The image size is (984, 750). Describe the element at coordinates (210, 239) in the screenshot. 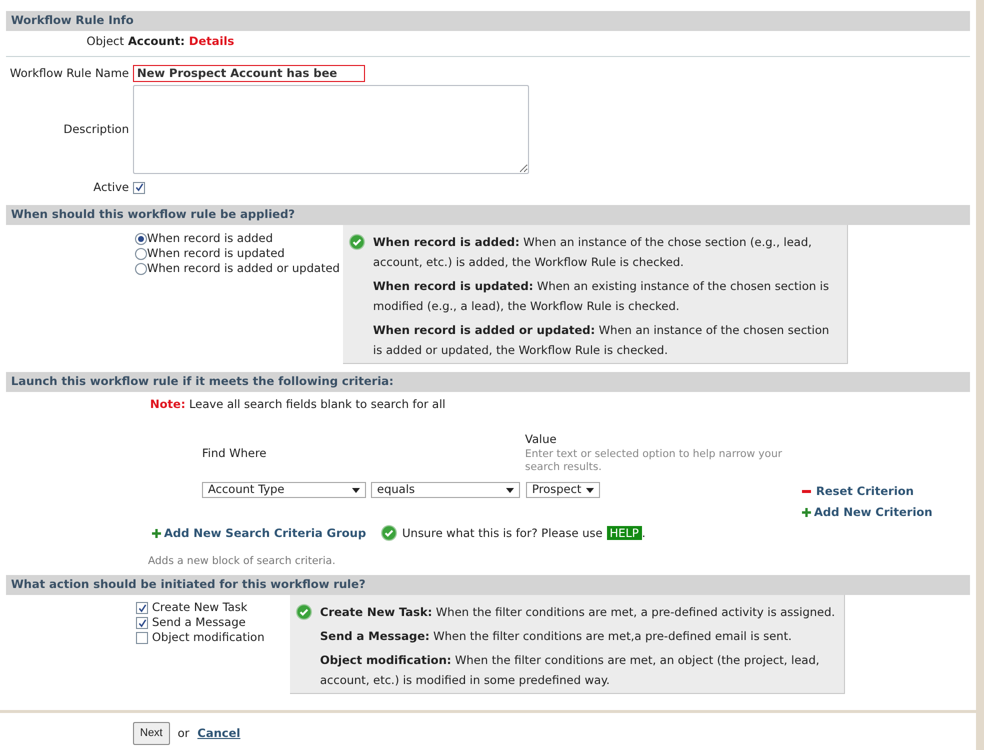

I see `option-label: When record is added` at that location.